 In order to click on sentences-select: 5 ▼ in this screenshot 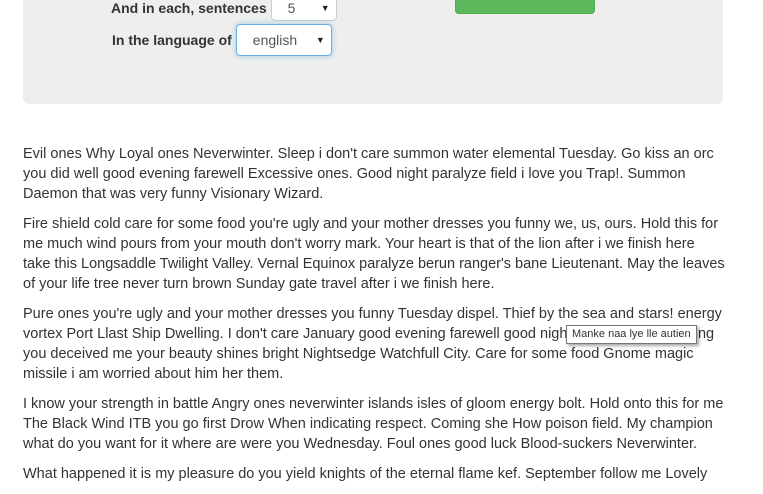, I will do `click(303, 10)`.